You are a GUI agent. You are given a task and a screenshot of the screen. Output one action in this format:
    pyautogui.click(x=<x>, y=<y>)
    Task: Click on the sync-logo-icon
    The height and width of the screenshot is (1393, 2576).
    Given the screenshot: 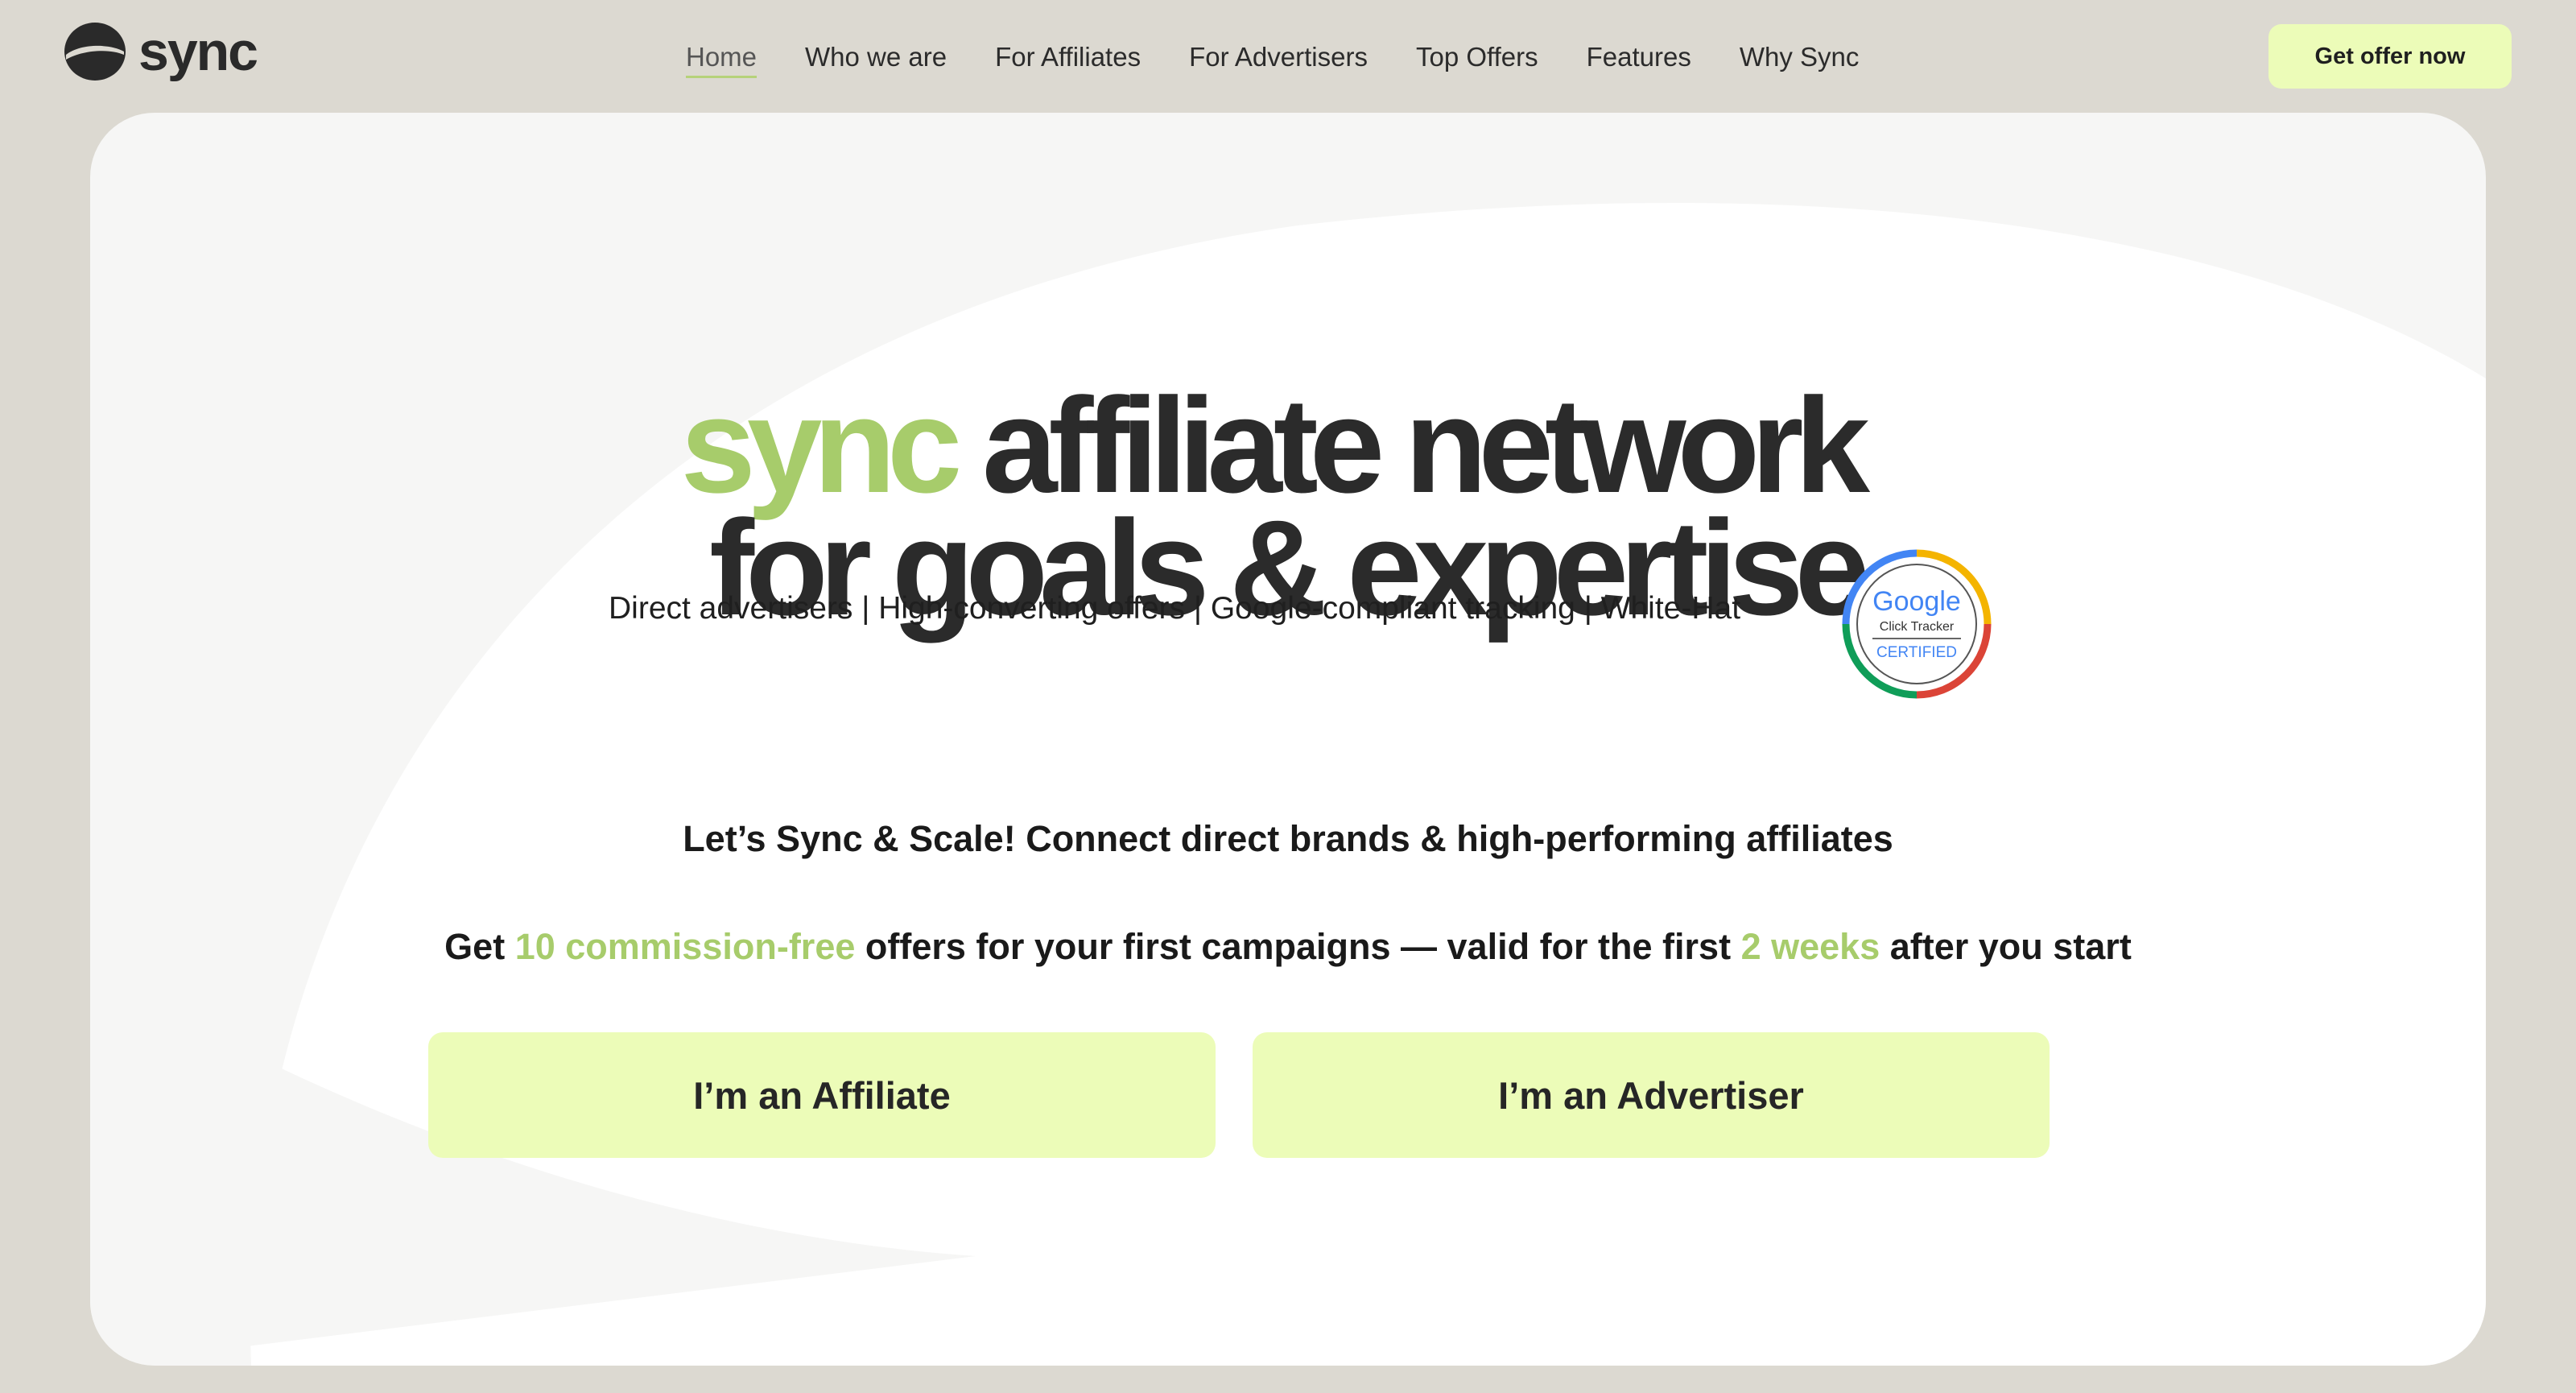 What is the action you would take?
    pyautogui.click(x=95, y=52)
    